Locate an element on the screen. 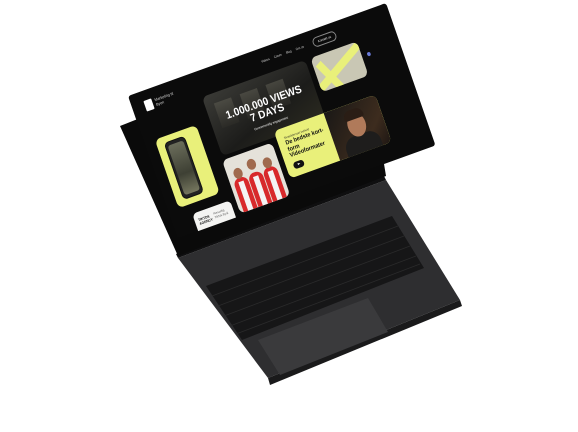 The width and height of the screenshot is (578, 432). status-dot is located at coordinates (369, 54).